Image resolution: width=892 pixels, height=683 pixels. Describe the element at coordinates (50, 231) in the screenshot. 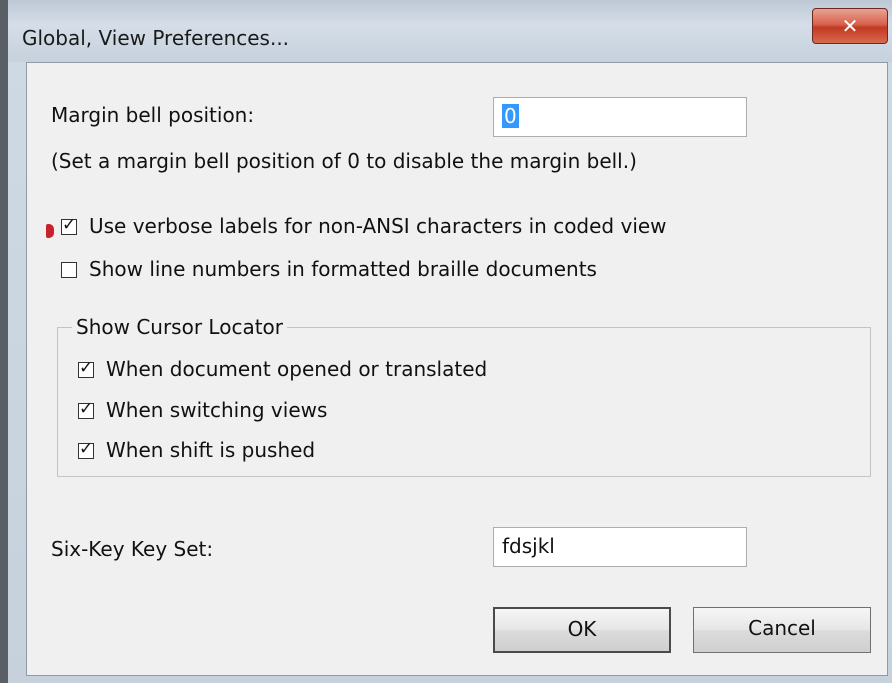

I see `focus-marker-icon` at that location.